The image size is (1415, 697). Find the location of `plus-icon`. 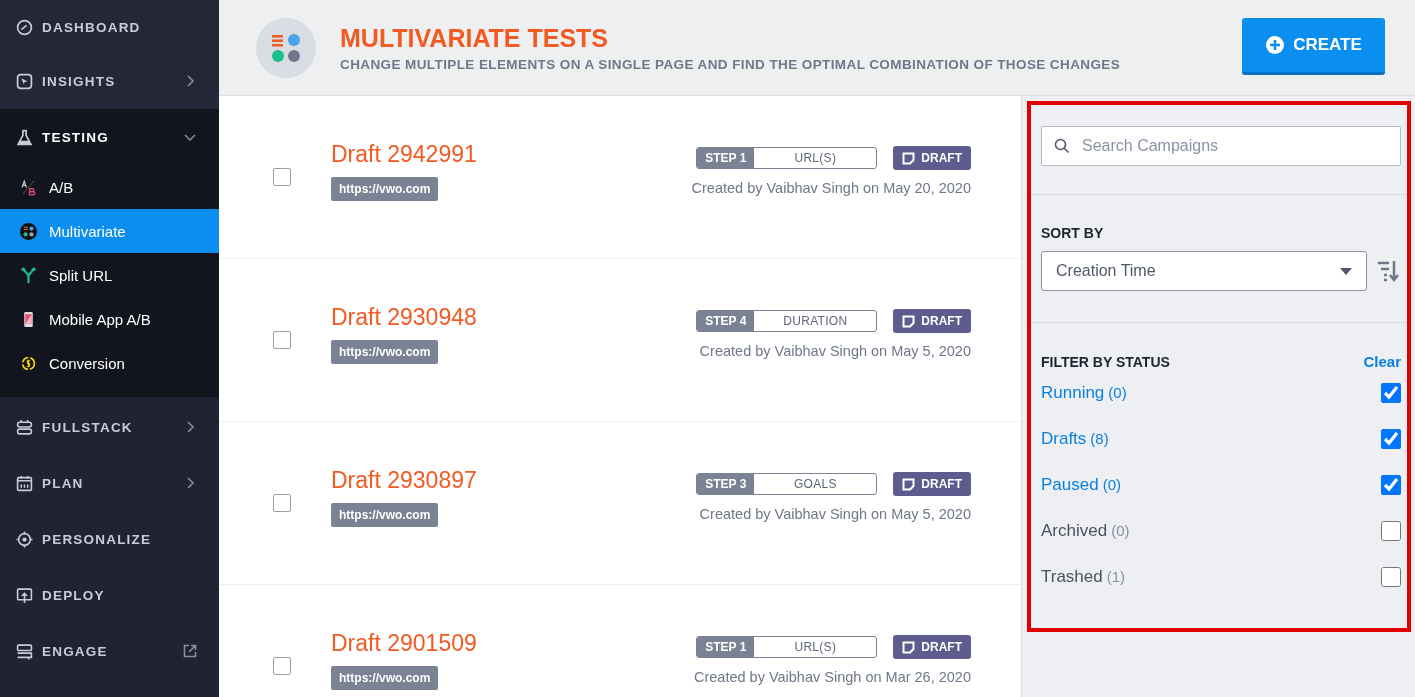

plus-icon is located at coordinates (1275, 45).